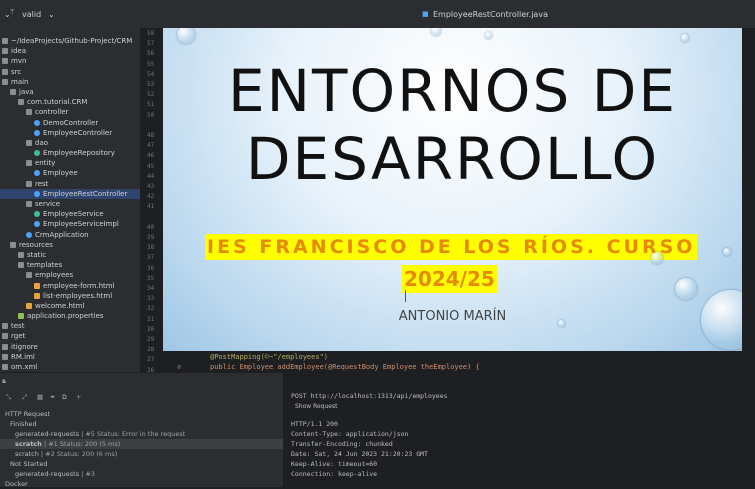 The height and width of the screenshot is (489, 755). I want to click on water-drop, so click(436, 32).